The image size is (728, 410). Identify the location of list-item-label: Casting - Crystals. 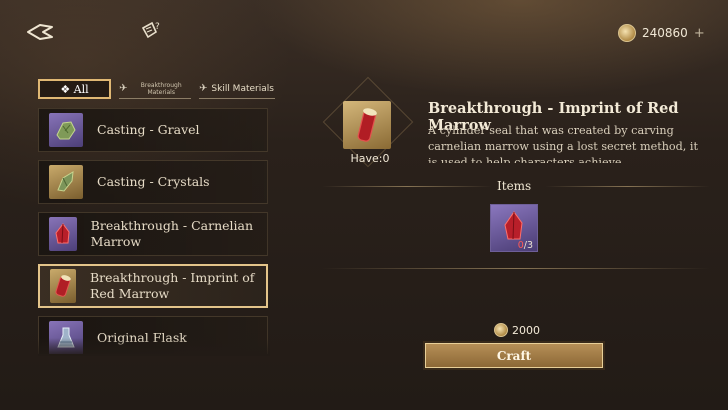
(153, 181).